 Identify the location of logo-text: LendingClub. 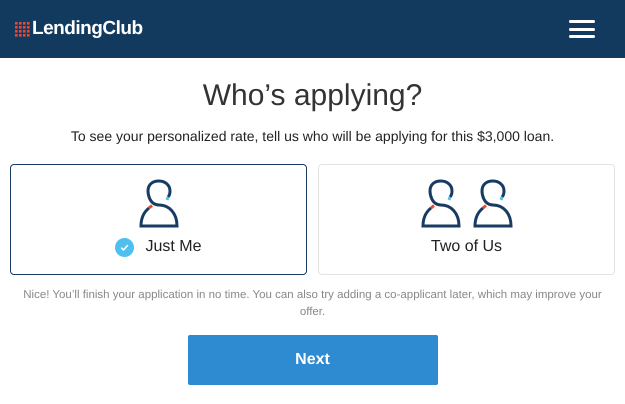
(87, 28).